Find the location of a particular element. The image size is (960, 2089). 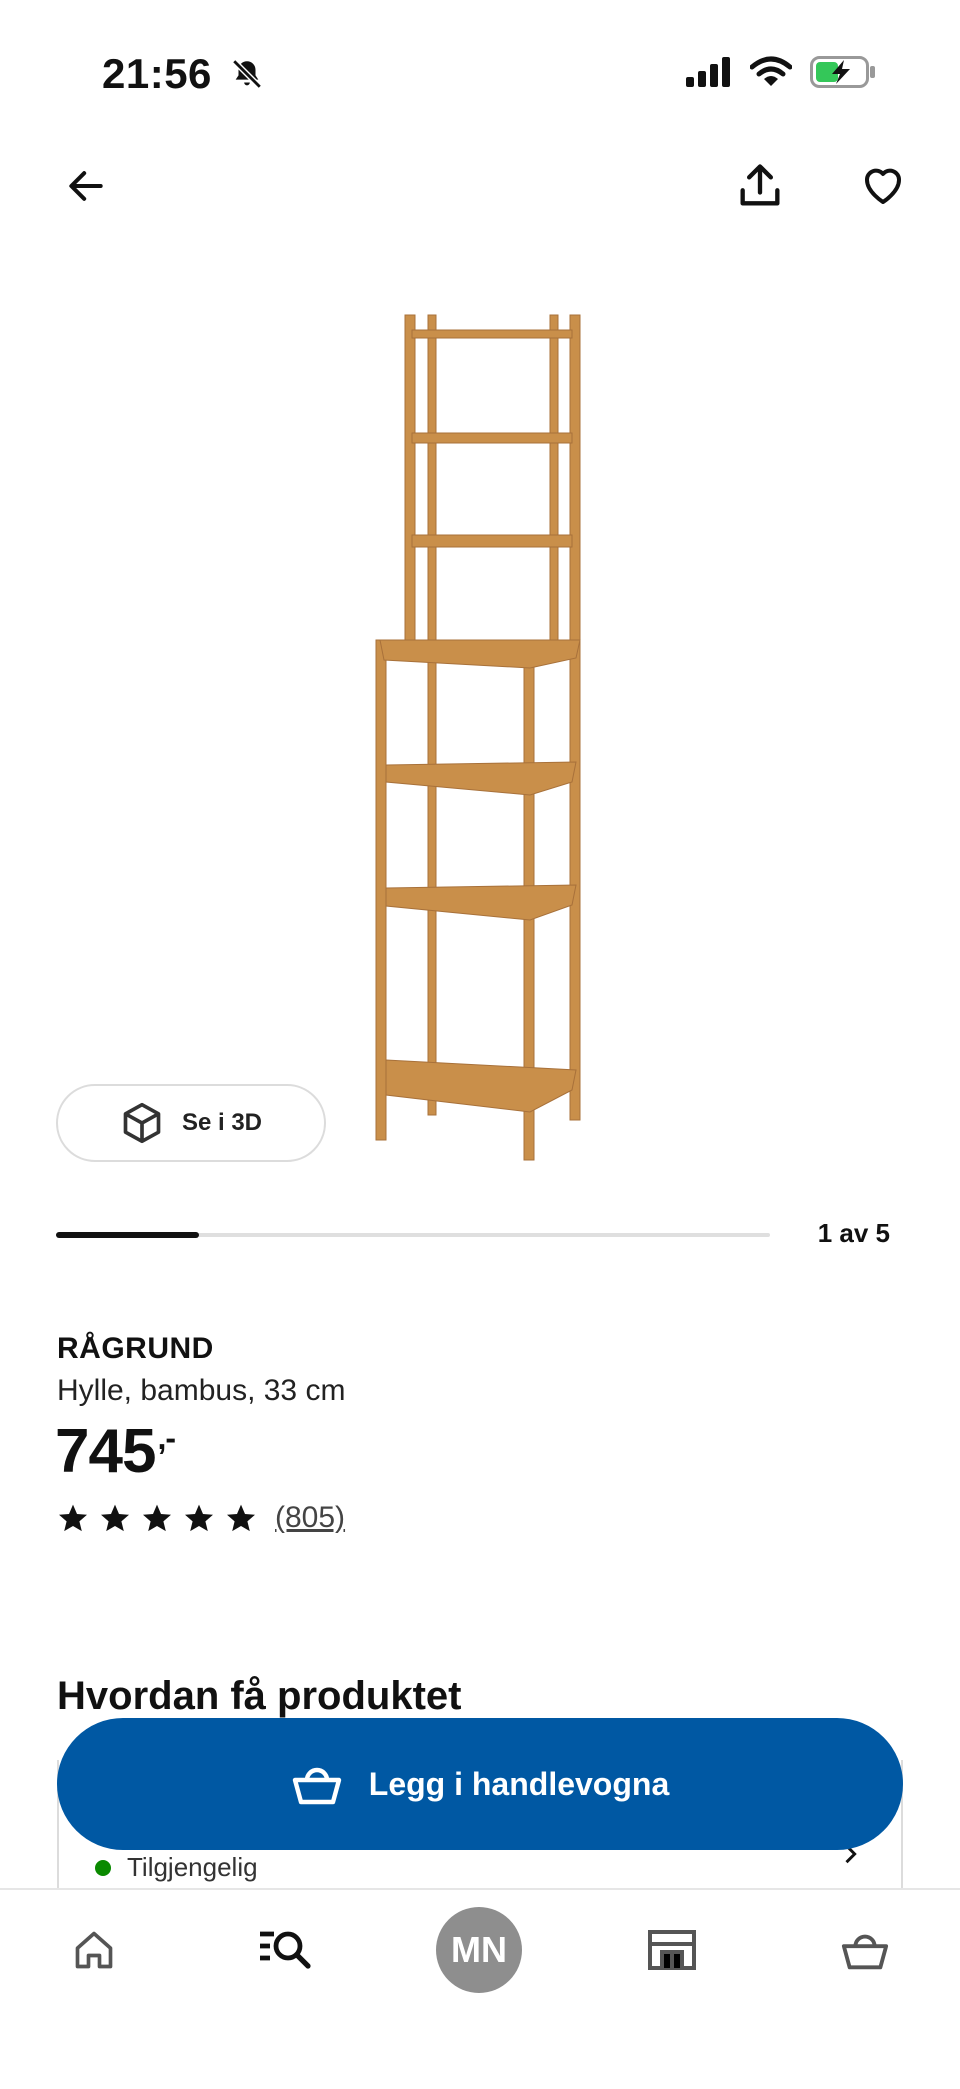

availability-status: Tilgjengelig is located at coordinates (176, 1867).